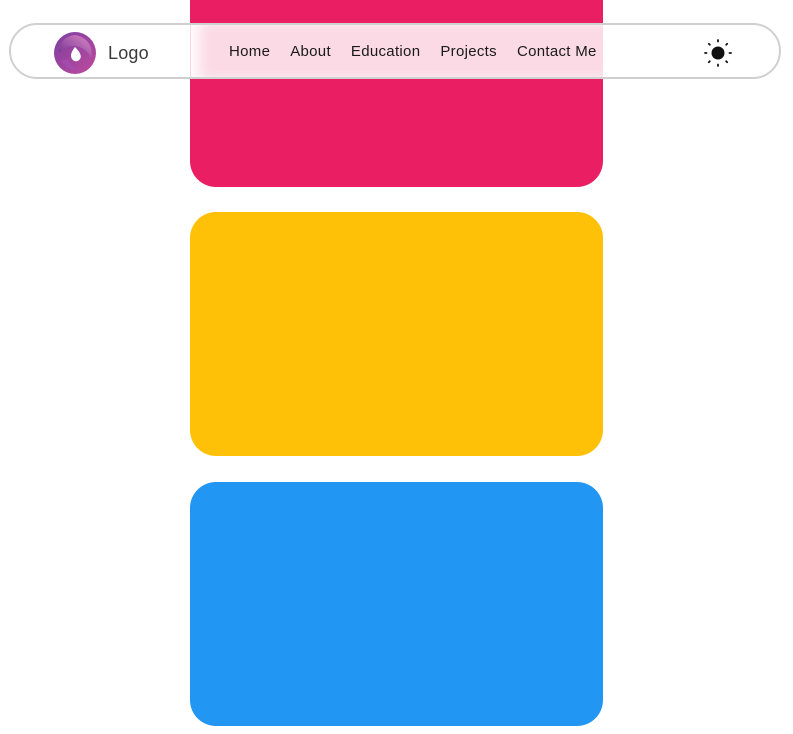 The image size is (793, 734). Describe the element at coordinates (249, 51) in the screenshot. I see `nav-link-home: Home` at that location.